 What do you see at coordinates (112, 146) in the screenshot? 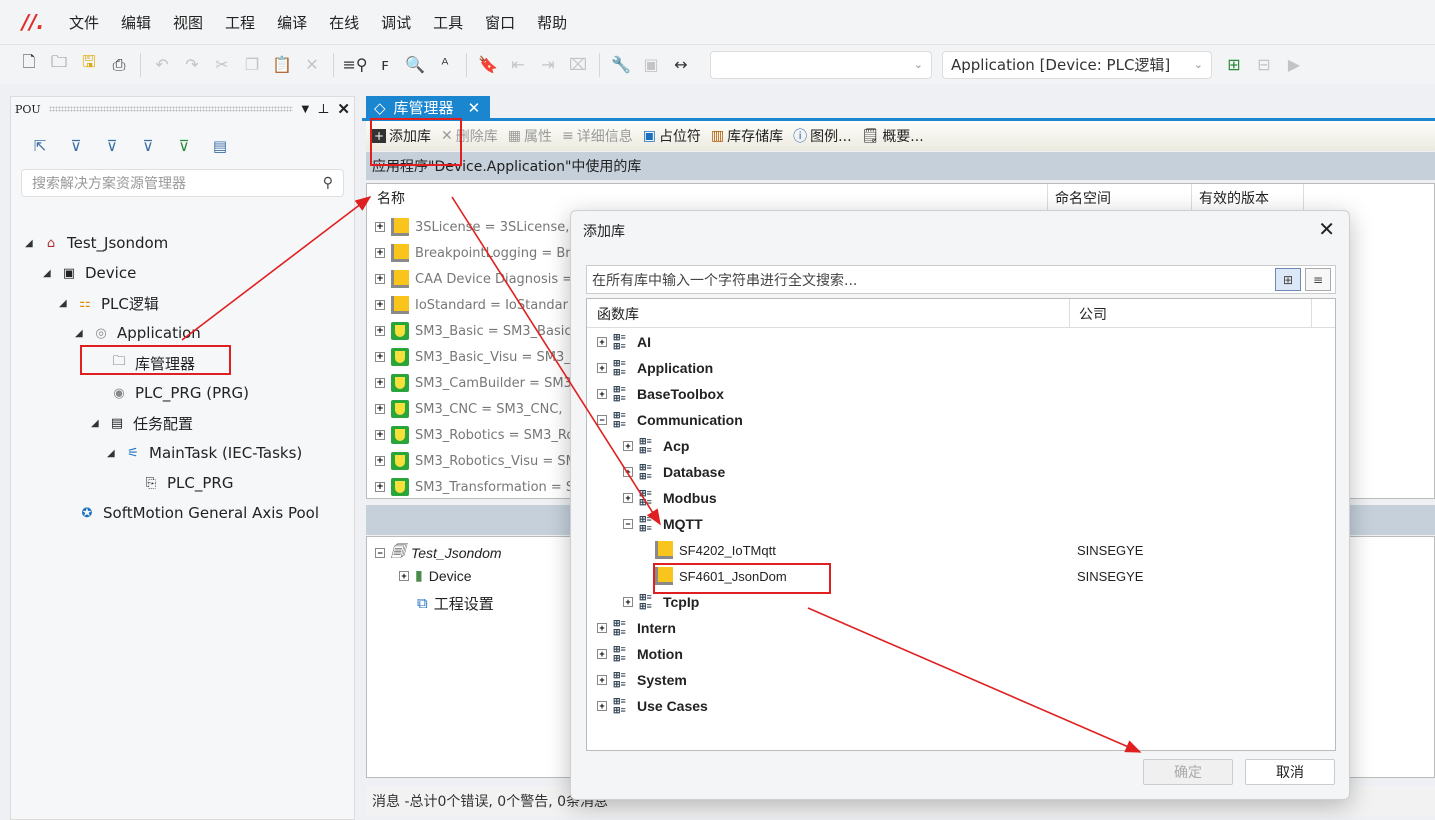
I see `filter-down-icon: ⊽` at bounding box center [112, 146].